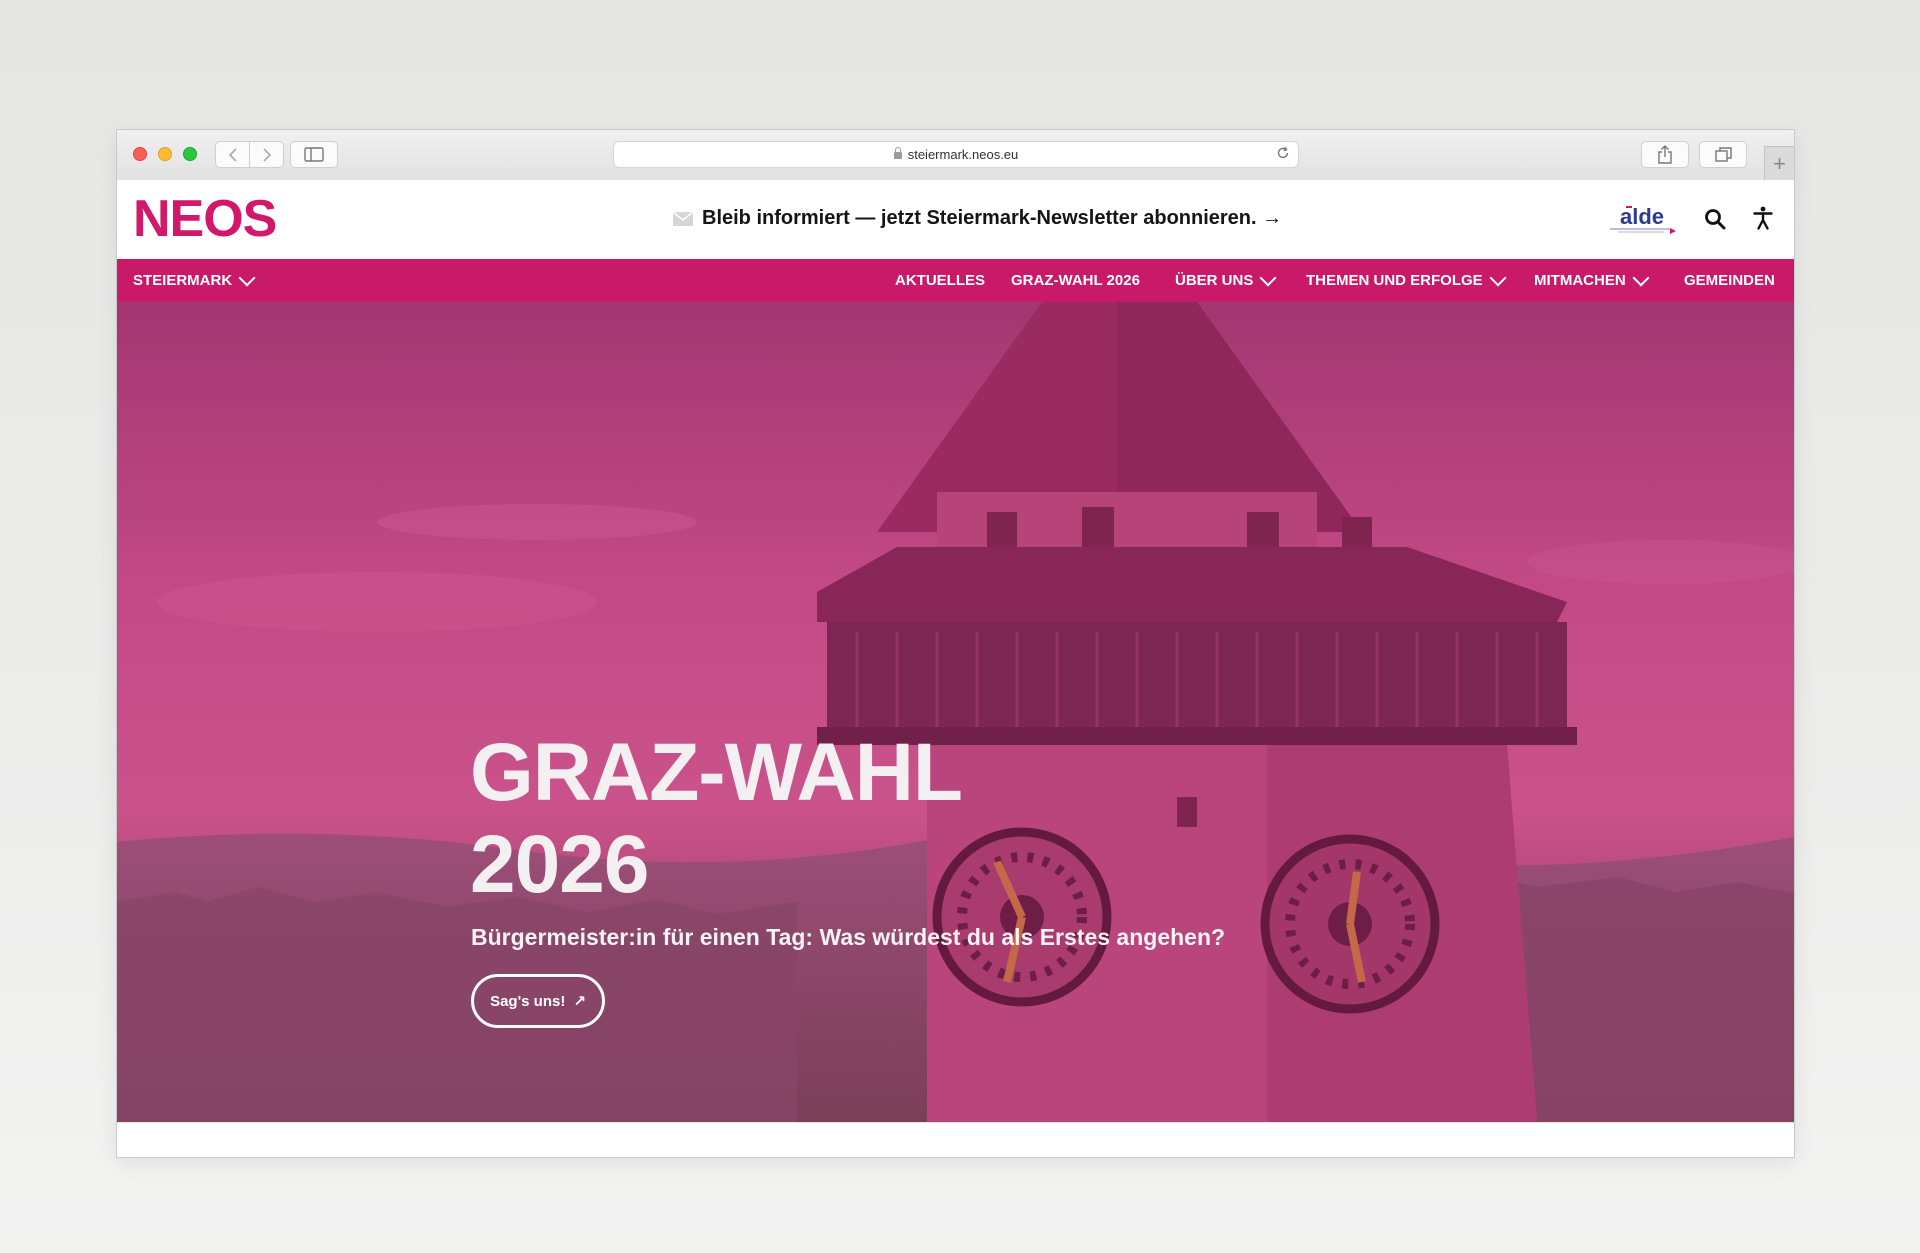  I want to click on share-button, so click(1665, 154).